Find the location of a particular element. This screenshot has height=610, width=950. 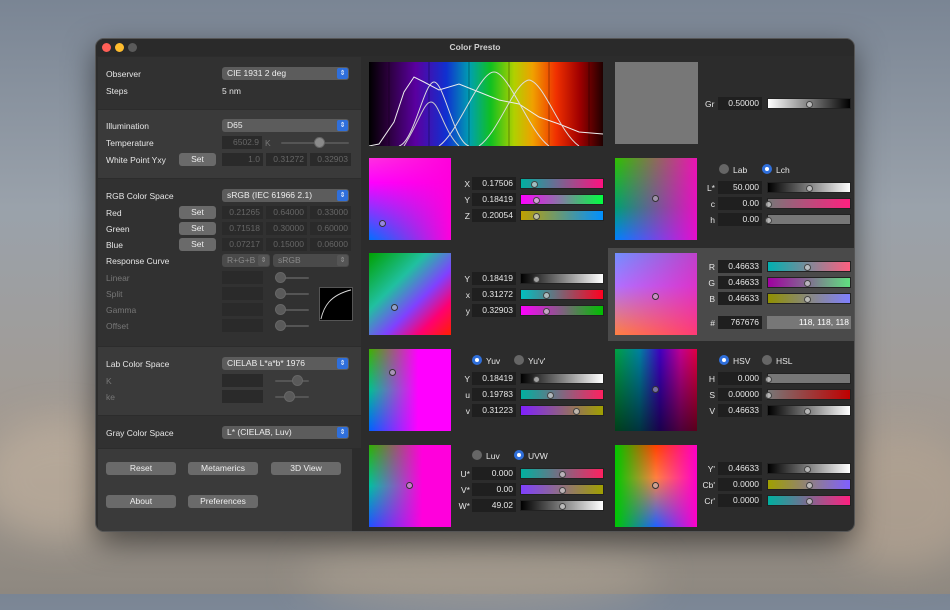

hsv-H-field: 0.000 is located at coordinates (740, 378).